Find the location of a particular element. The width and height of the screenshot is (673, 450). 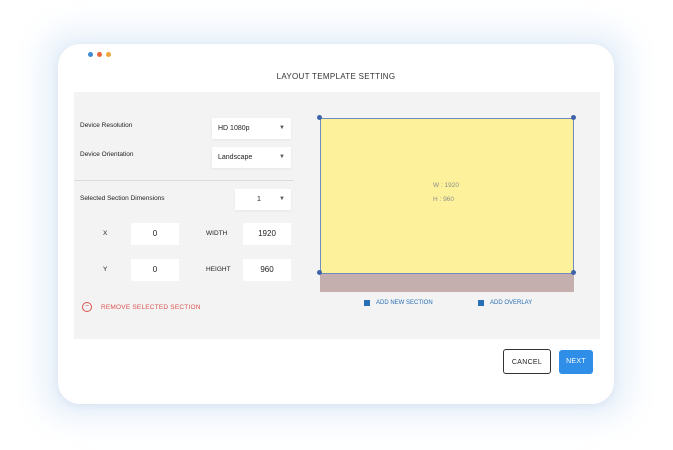

selected-section-value: 1 is located at coordinates (259, 199).